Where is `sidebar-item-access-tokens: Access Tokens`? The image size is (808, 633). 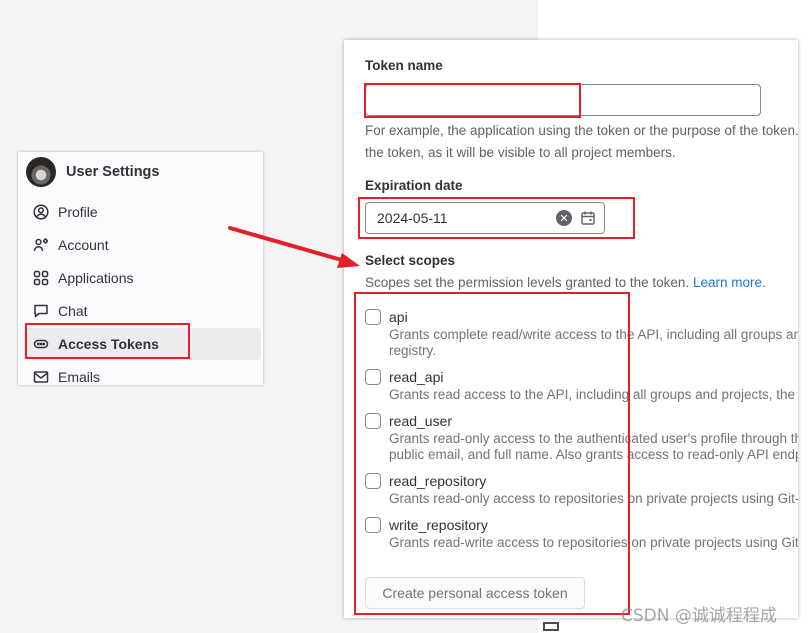
sidebar-item-access-tokens: Access Tokens is located at coordinates (142, 344).